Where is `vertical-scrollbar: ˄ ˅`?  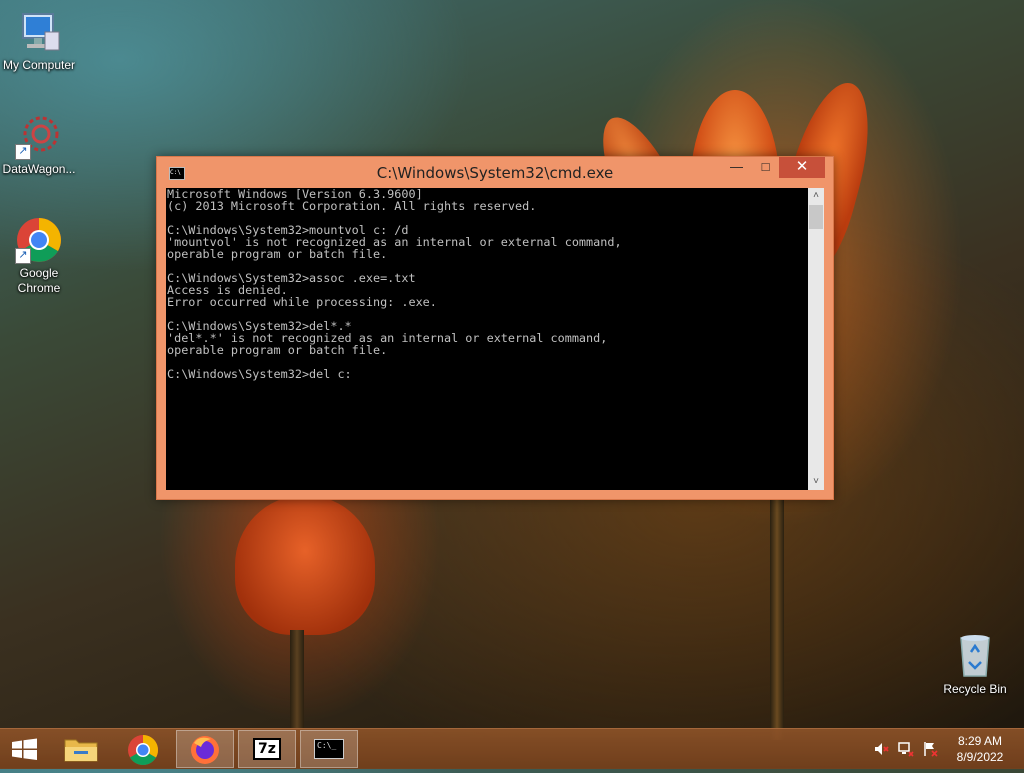 vertical-scrollbar: ˄ ˅ is located at coordinates (816, 339).